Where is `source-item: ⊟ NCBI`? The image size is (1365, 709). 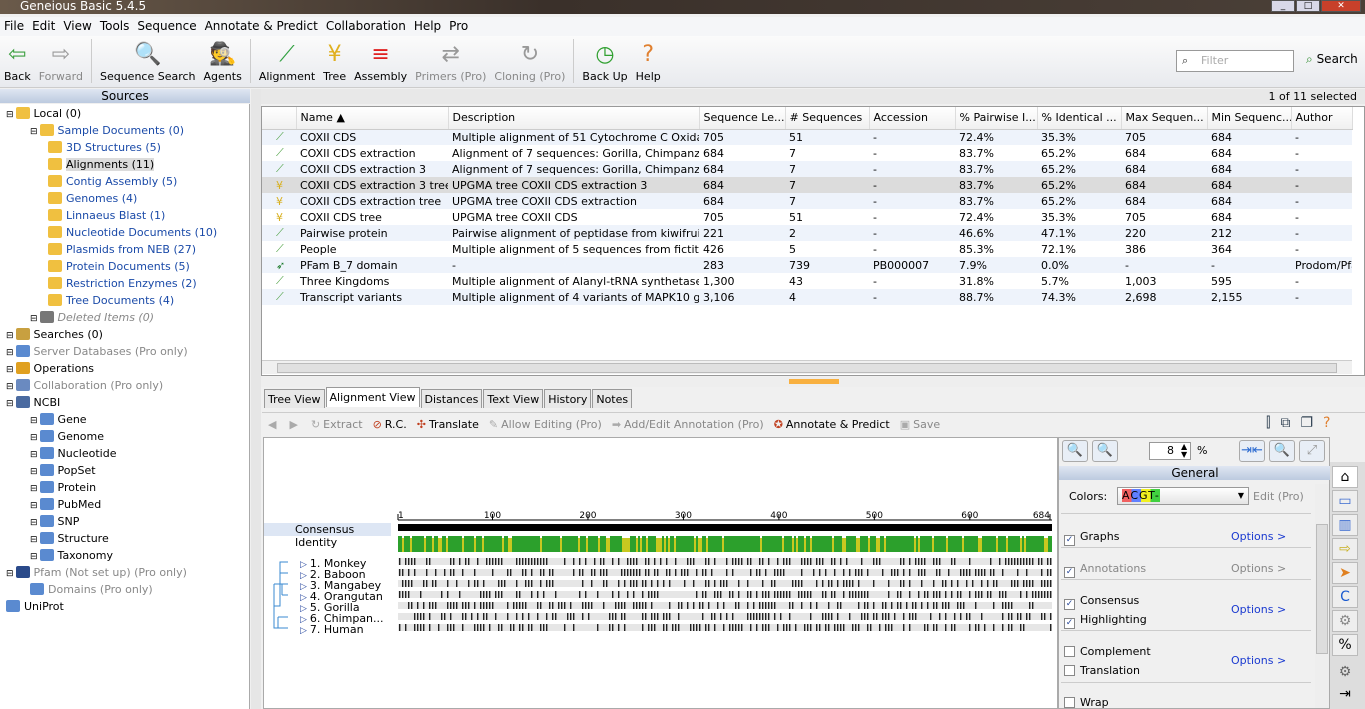
source-item: ⊟ NCBI is located at coordinates (33, 402).